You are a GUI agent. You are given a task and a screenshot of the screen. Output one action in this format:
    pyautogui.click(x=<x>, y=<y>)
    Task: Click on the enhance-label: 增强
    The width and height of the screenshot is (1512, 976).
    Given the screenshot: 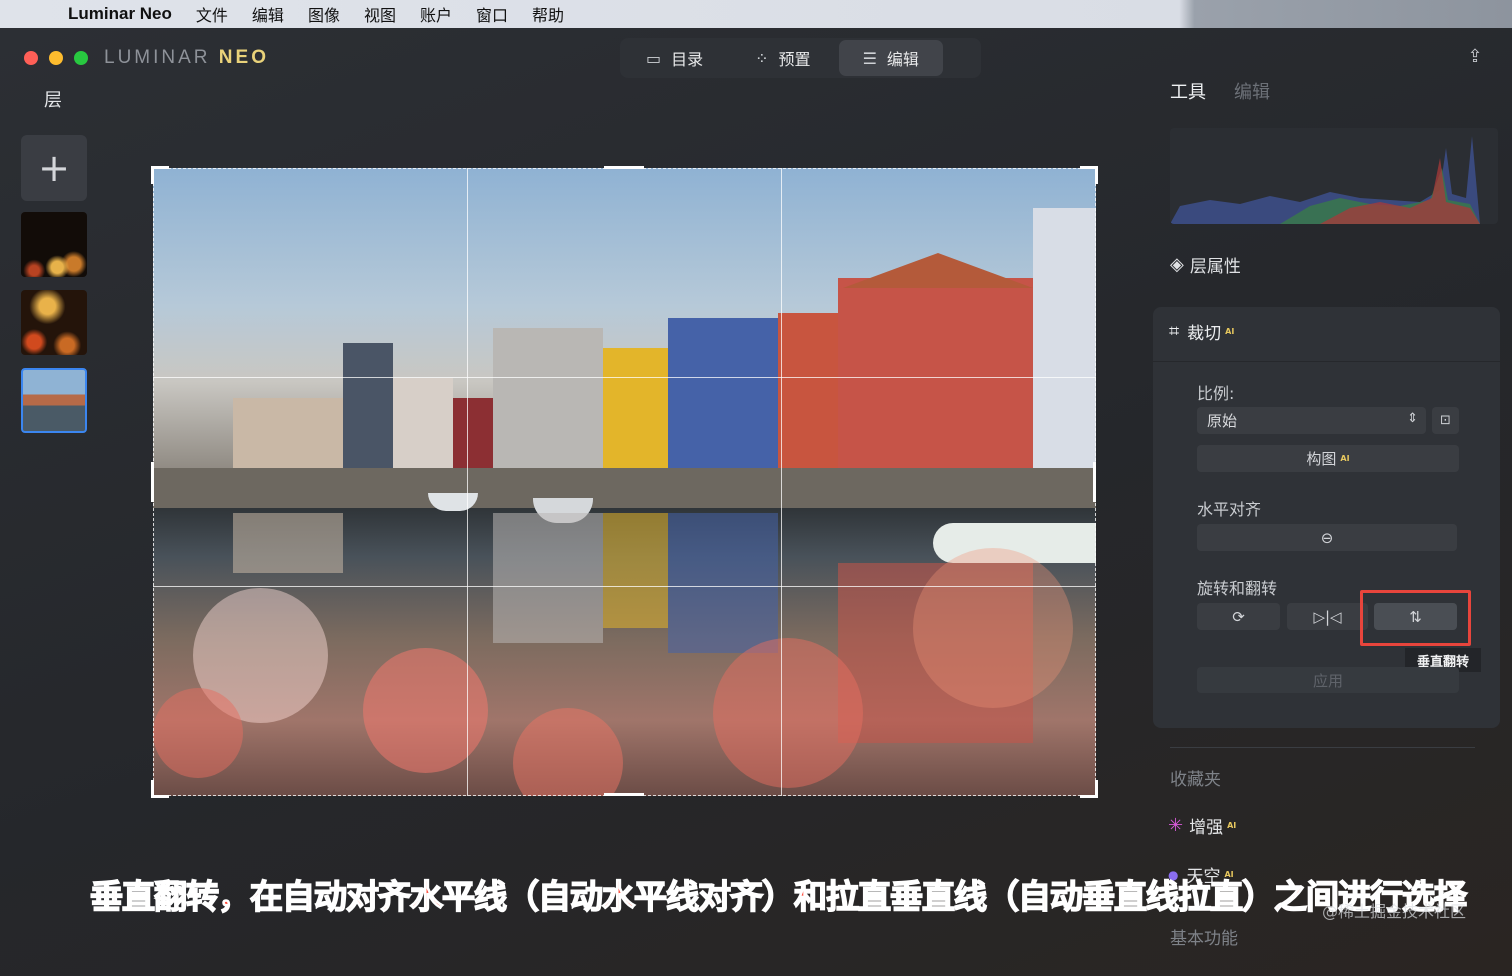 What is the action you would take?
    pyautogui.click(x=1206, y=828)
    